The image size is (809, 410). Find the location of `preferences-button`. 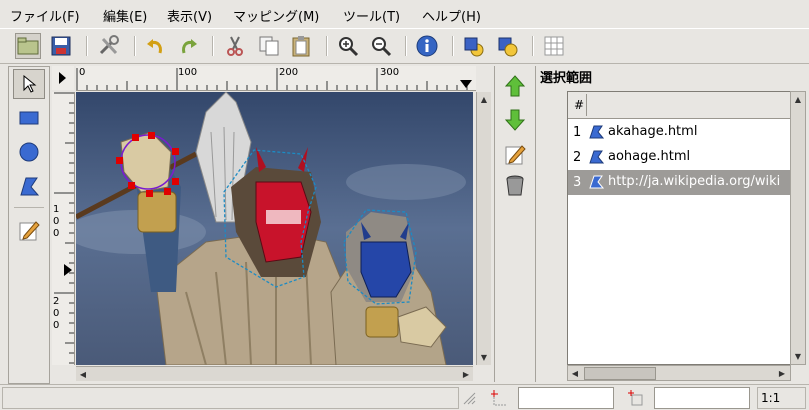

preferences-button is located at coordinates (109, 46).